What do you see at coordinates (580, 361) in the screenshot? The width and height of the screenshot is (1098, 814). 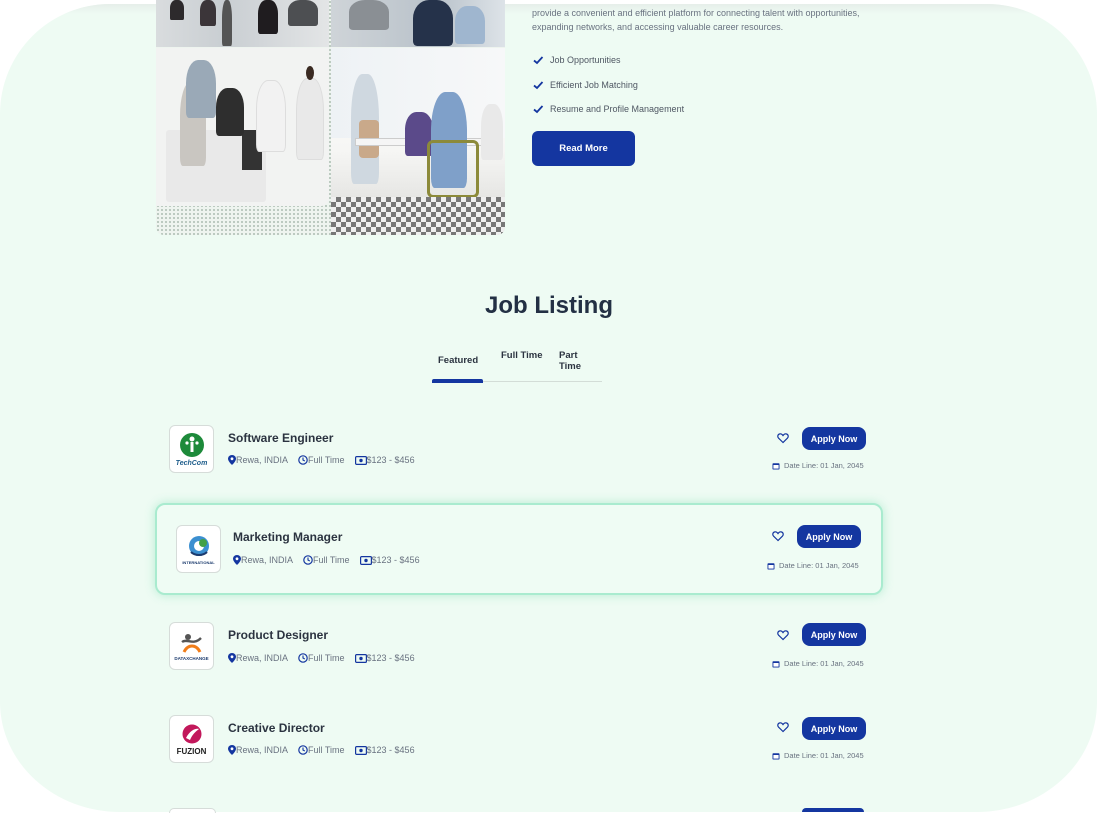 I see `tab-part-time: Part Time` at bounding box center [580, 361].